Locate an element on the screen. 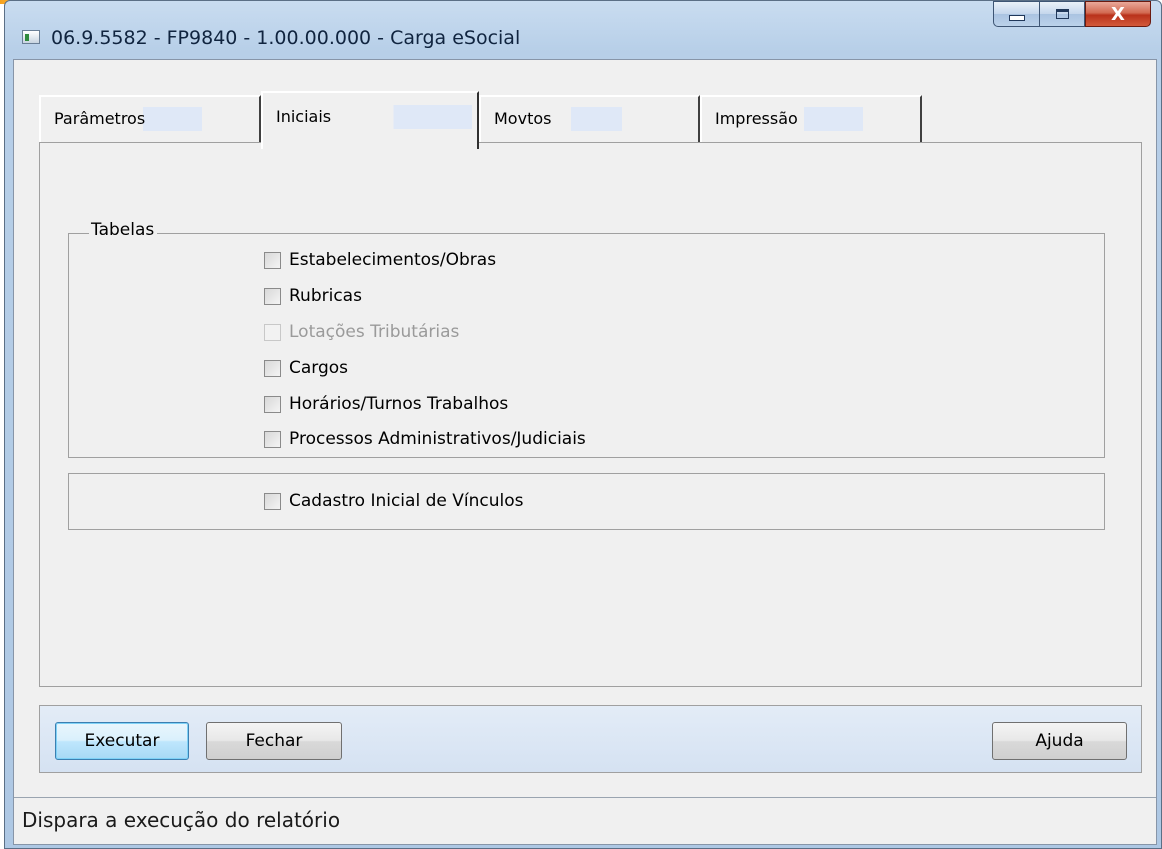  checkbox-lotacoes-tributarias: Lotações Tributárias is located at coordinates (361, 332).